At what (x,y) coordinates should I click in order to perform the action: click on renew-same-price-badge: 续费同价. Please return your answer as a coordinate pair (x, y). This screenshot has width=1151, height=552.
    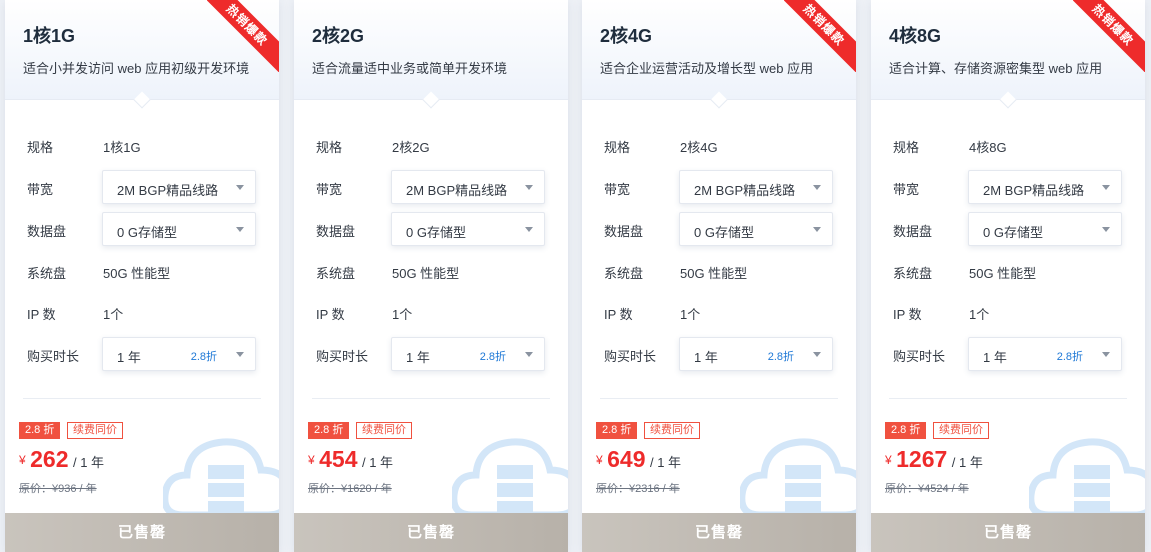
    Looking at the image, I should click on (961, 430).